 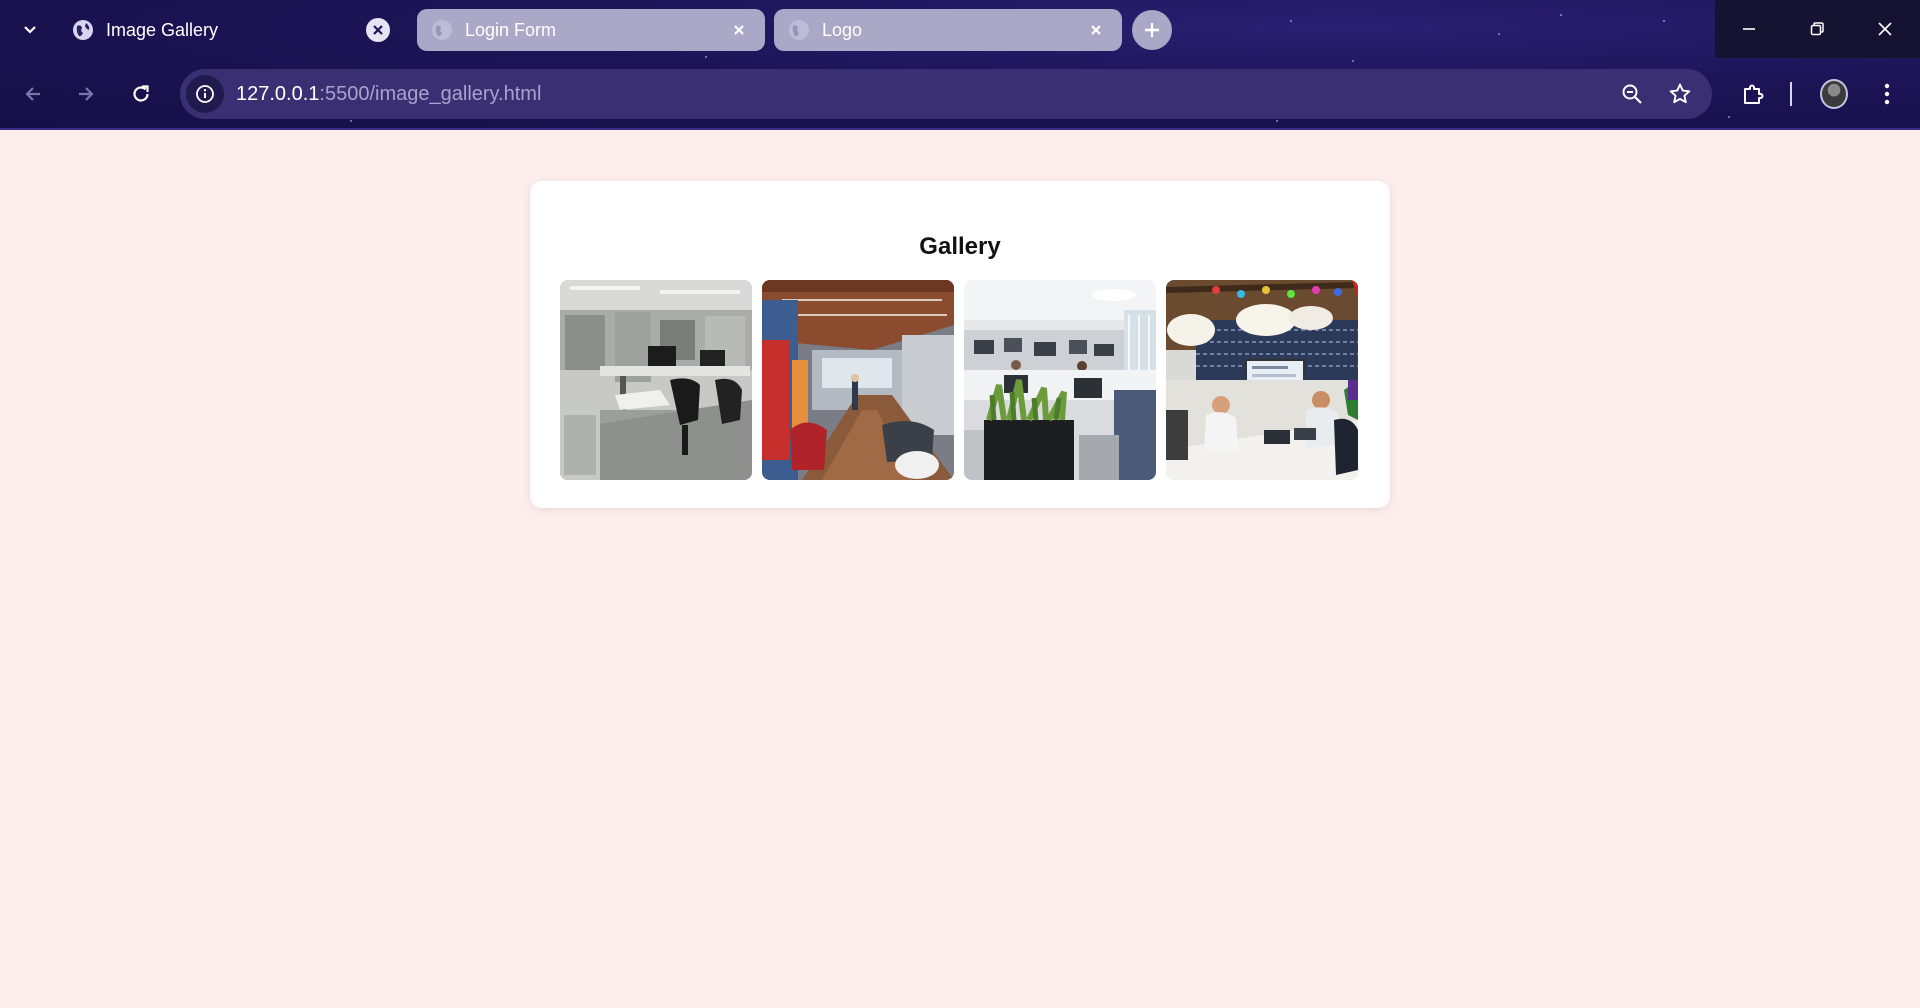 I want to click on chevron-down-icon, so click(x=30, y=30).